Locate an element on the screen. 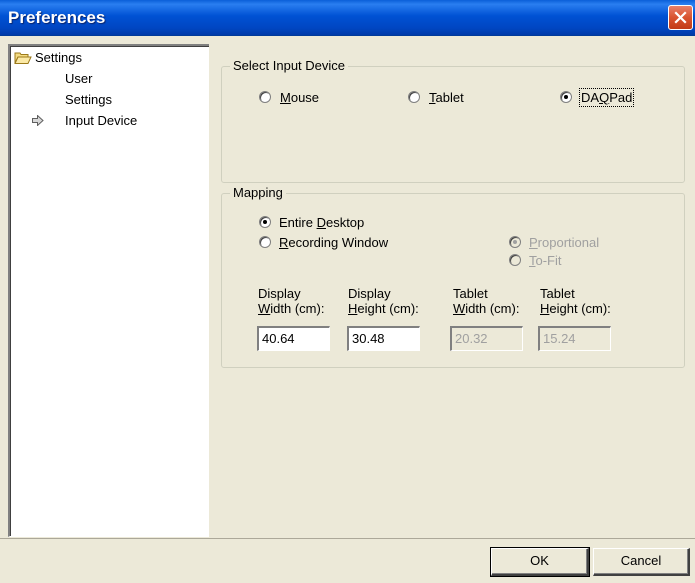 Image resolution: width=695 pixels, height=583 pixels. to-fit-label: To-Fit is located at coordinates (545, 260).